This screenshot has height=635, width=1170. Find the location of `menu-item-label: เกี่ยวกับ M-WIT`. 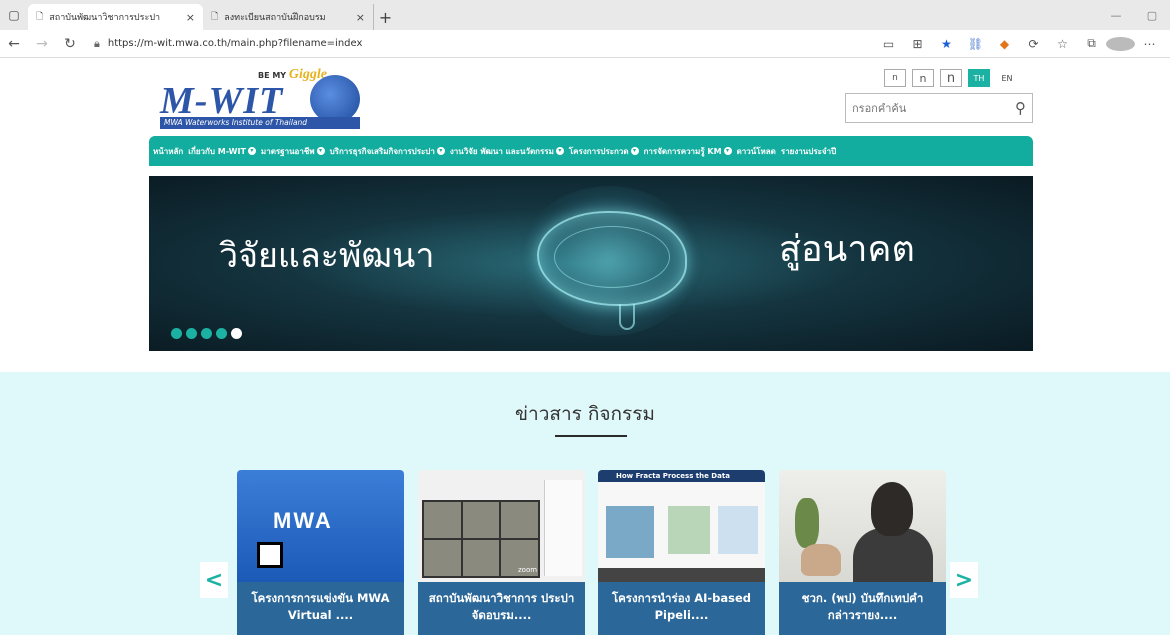

menu-item-label: เกี่ยวกับ M-WIT is located at coordinates (217, 151).